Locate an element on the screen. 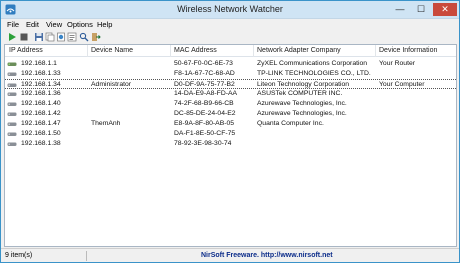  column-header-mac-address: MAC Address is located at coordinates (195, 50).